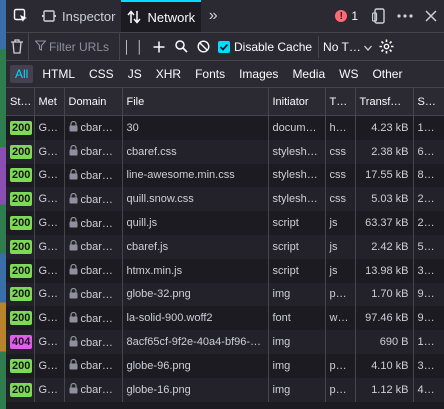 The image size is (444, 409). I want to click on cell-transferred: 4.23 kB, so click(384, 127).